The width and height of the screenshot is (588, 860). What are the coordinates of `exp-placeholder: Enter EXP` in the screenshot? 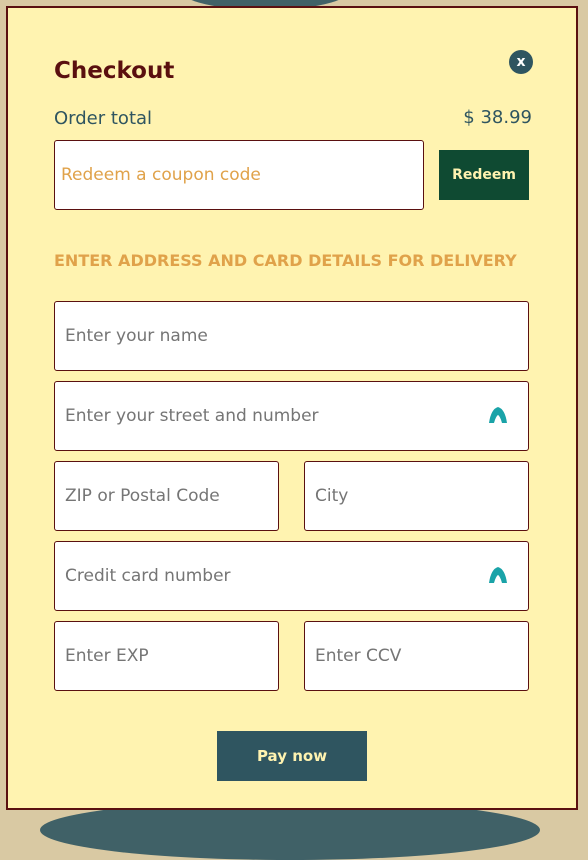 It's located at (107, 656).